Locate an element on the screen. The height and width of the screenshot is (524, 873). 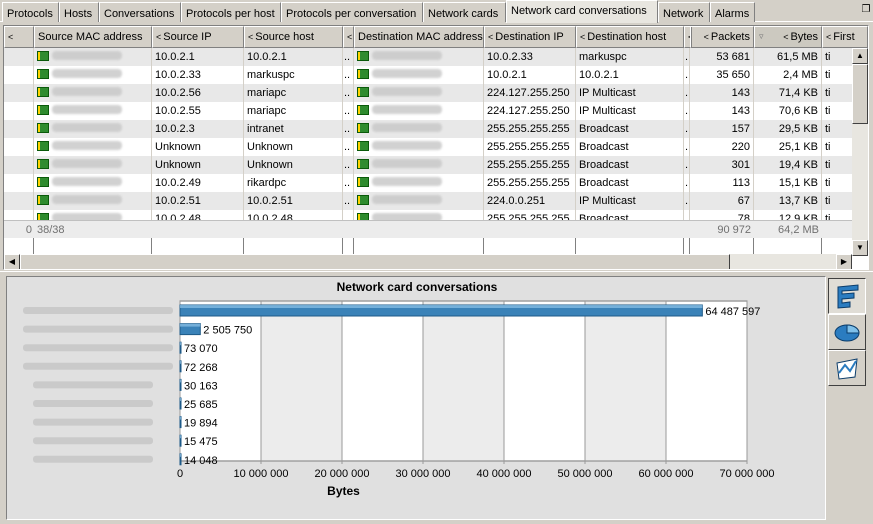
scroll-down-icon: ▼ is located at coordinates (860, 248).